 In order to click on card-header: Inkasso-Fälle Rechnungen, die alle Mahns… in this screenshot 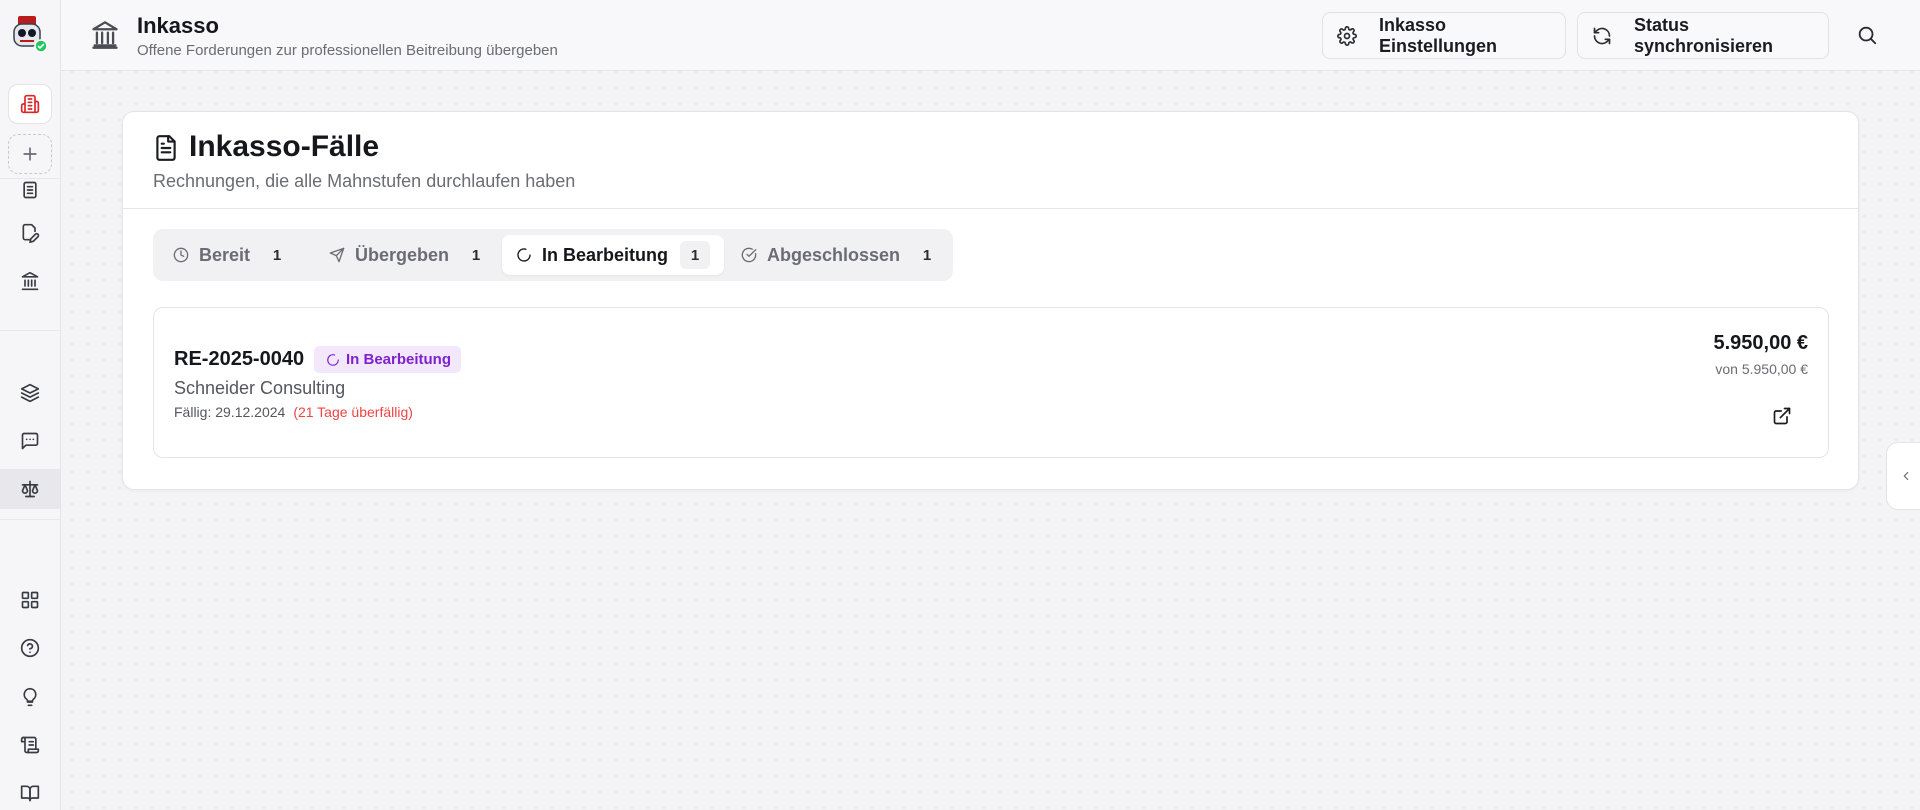, I will do `click(990, 160)`.